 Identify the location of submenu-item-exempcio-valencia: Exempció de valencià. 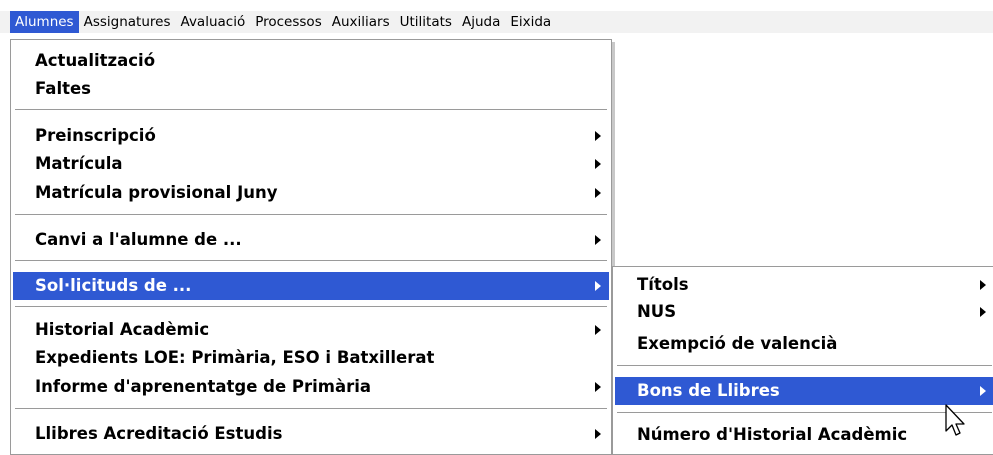
(804, 344).